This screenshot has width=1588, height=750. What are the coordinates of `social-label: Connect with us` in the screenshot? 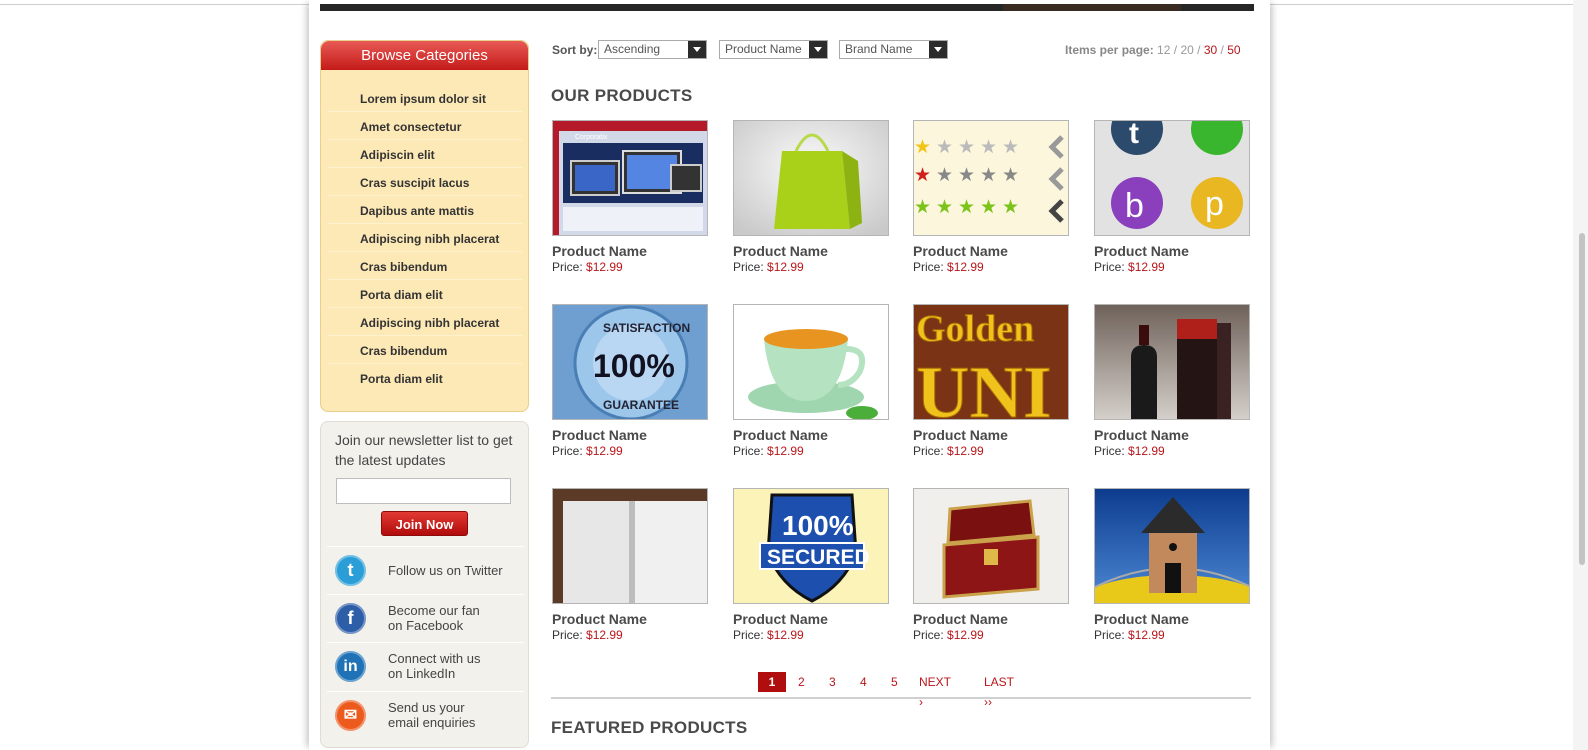 It's located at (434, 658).